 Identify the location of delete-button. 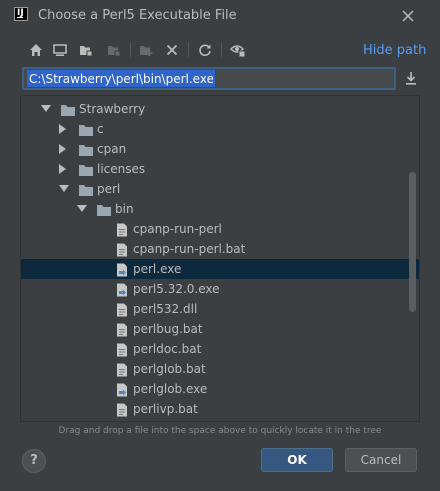
(172, 50).